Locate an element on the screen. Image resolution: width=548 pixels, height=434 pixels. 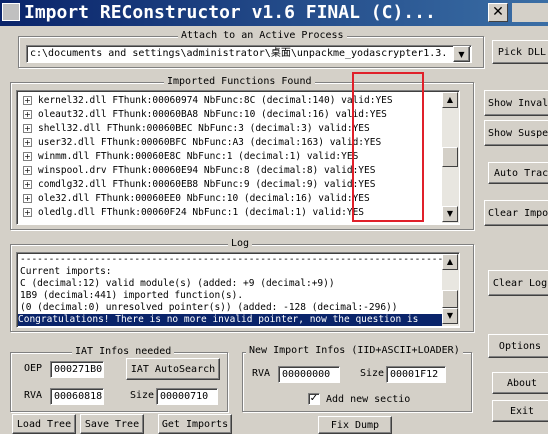
highlight-annotation-box is located at coordinates (388, 147).